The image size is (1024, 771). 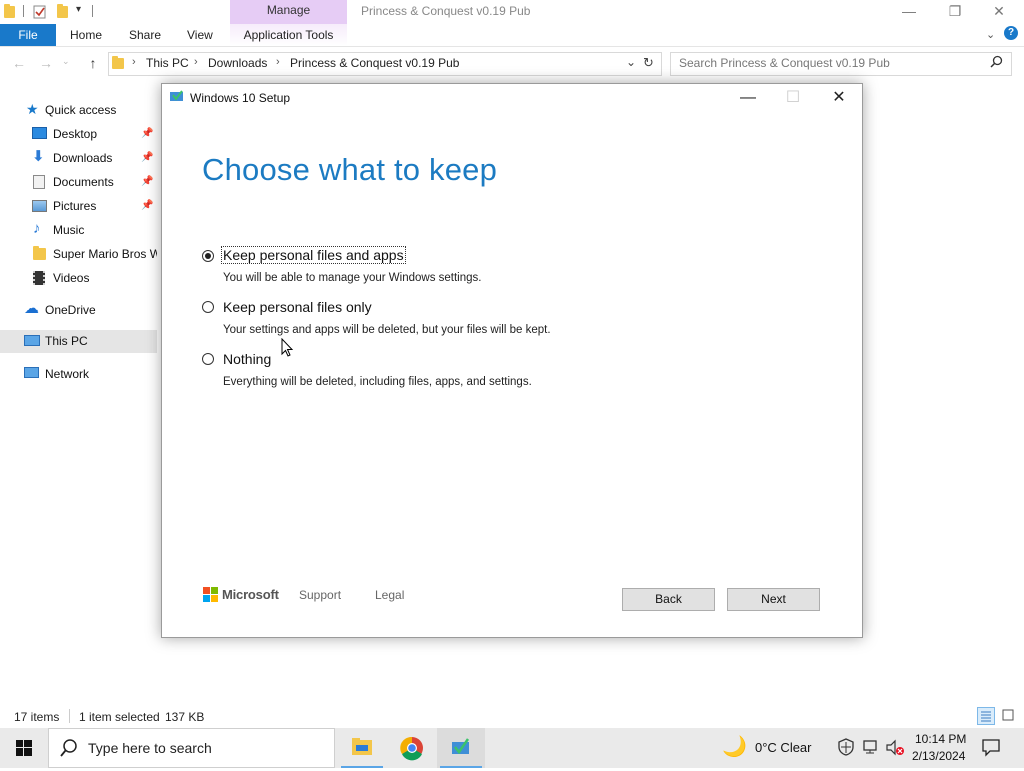 What do you see at coordinates (78, 110) in the screenshot?
I see `sidebar-item-quick-access: ★ Quick access` at bounding box center [78, 110].